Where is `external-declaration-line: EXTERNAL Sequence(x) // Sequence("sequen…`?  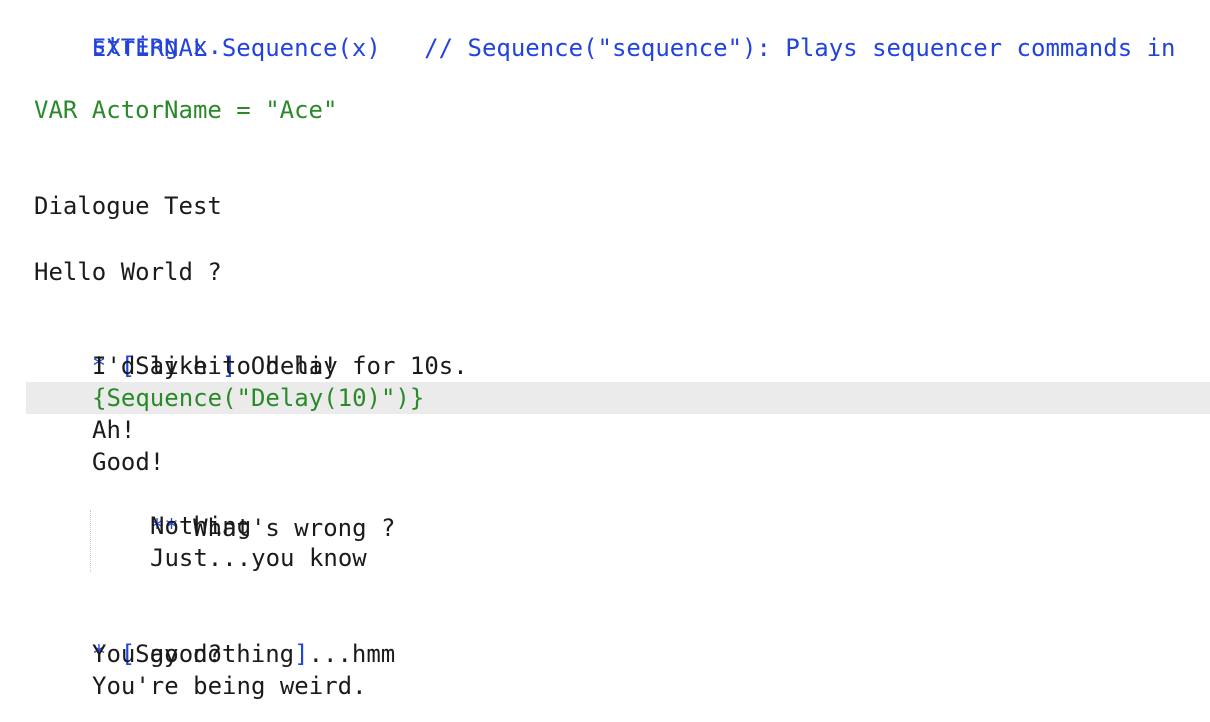
external-declaration-line: EXTERNAL Sequence(x) // Sequence("sequen… is located at coordinates (605, 31).